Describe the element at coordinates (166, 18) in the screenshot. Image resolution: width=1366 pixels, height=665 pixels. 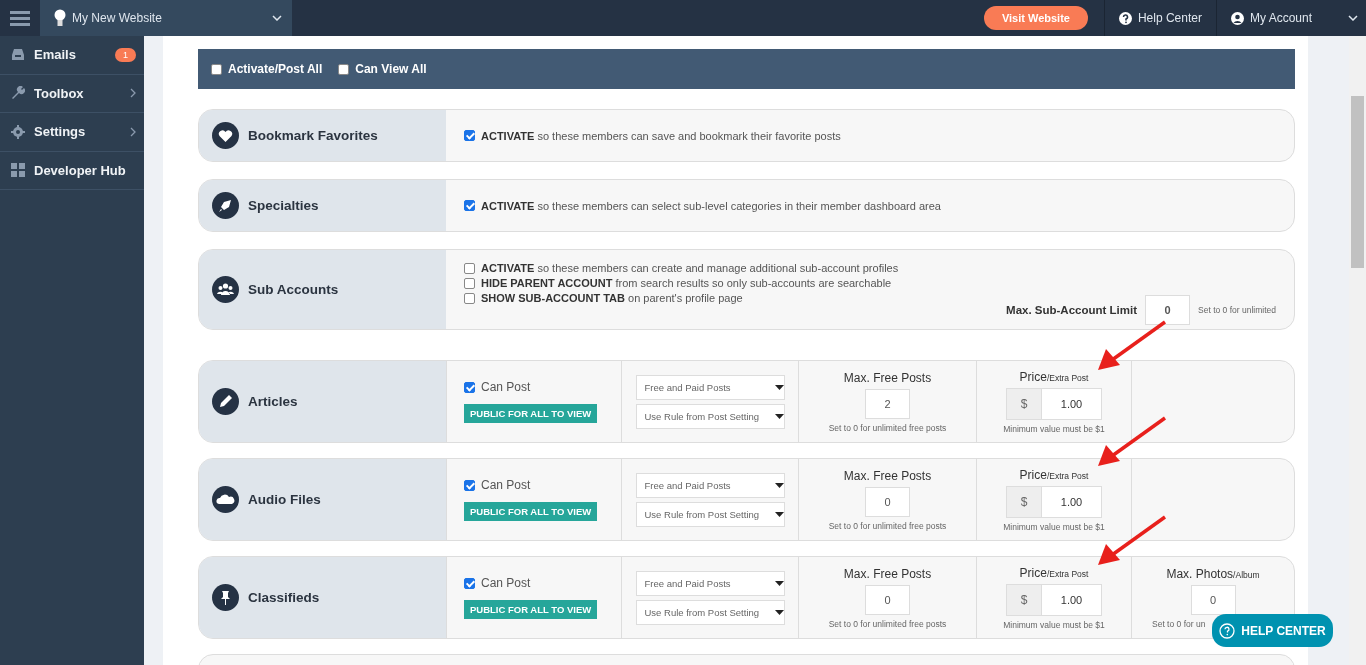
I see `site-selector: My New Website` at that location.